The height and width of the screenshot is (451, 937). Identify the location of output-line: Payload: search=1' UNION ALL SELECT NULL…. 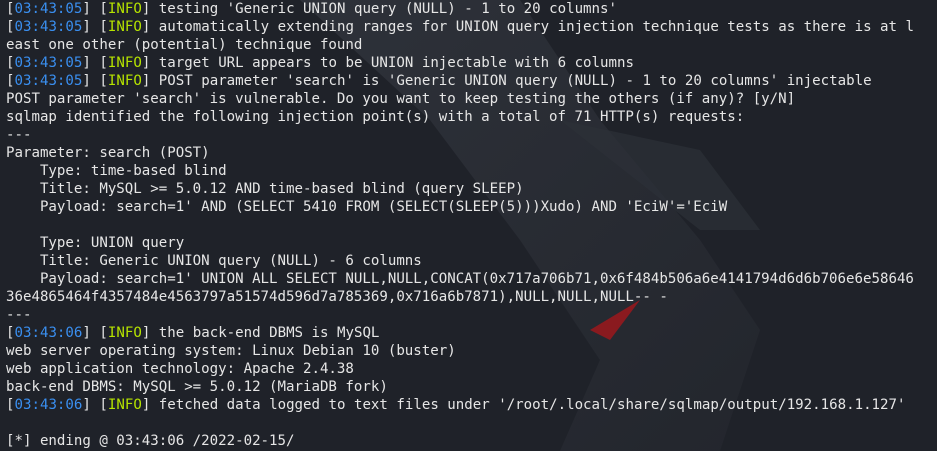
(460, 279).